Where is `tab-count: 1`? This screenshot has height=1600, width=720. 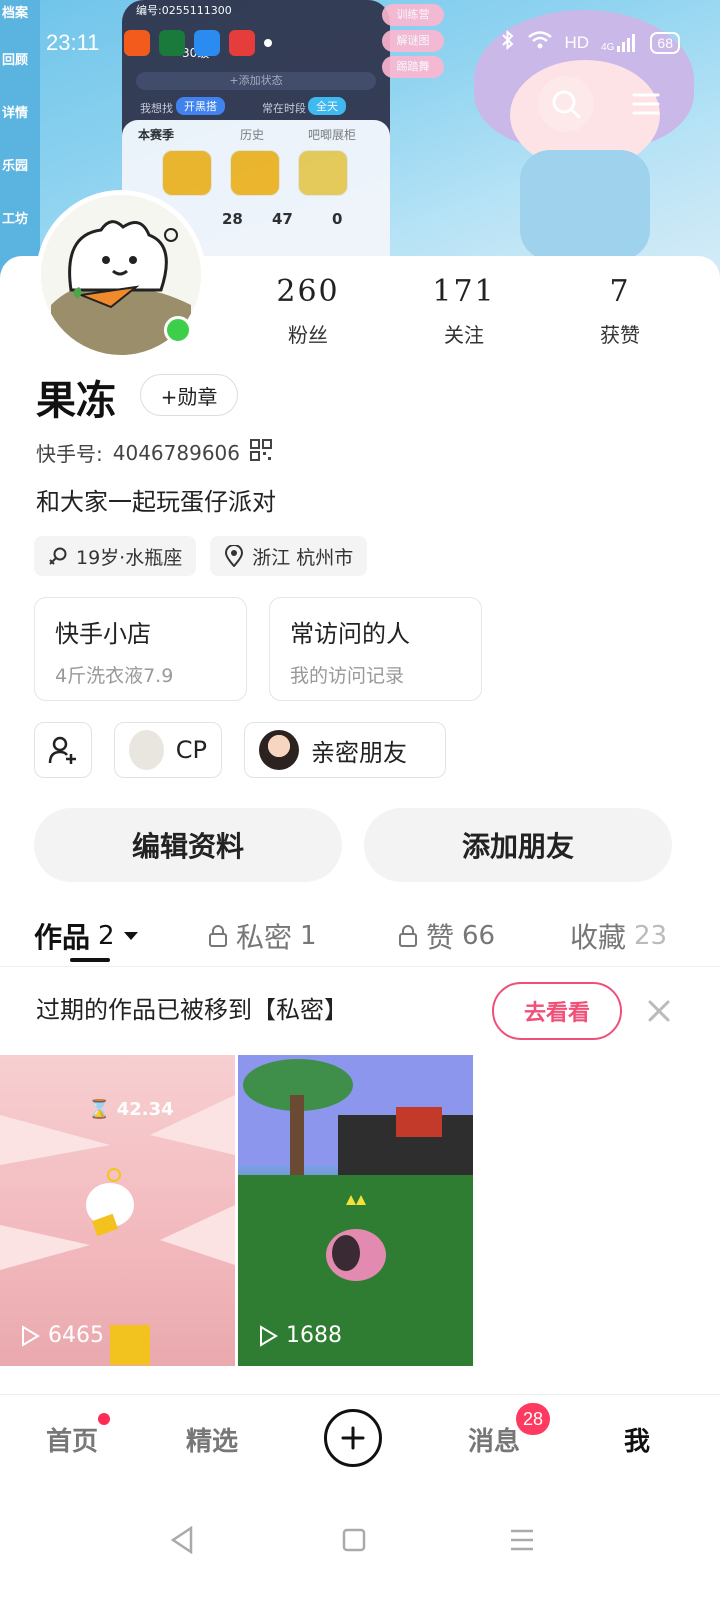
tab-count: 1 is located at coordinates (308, 936).